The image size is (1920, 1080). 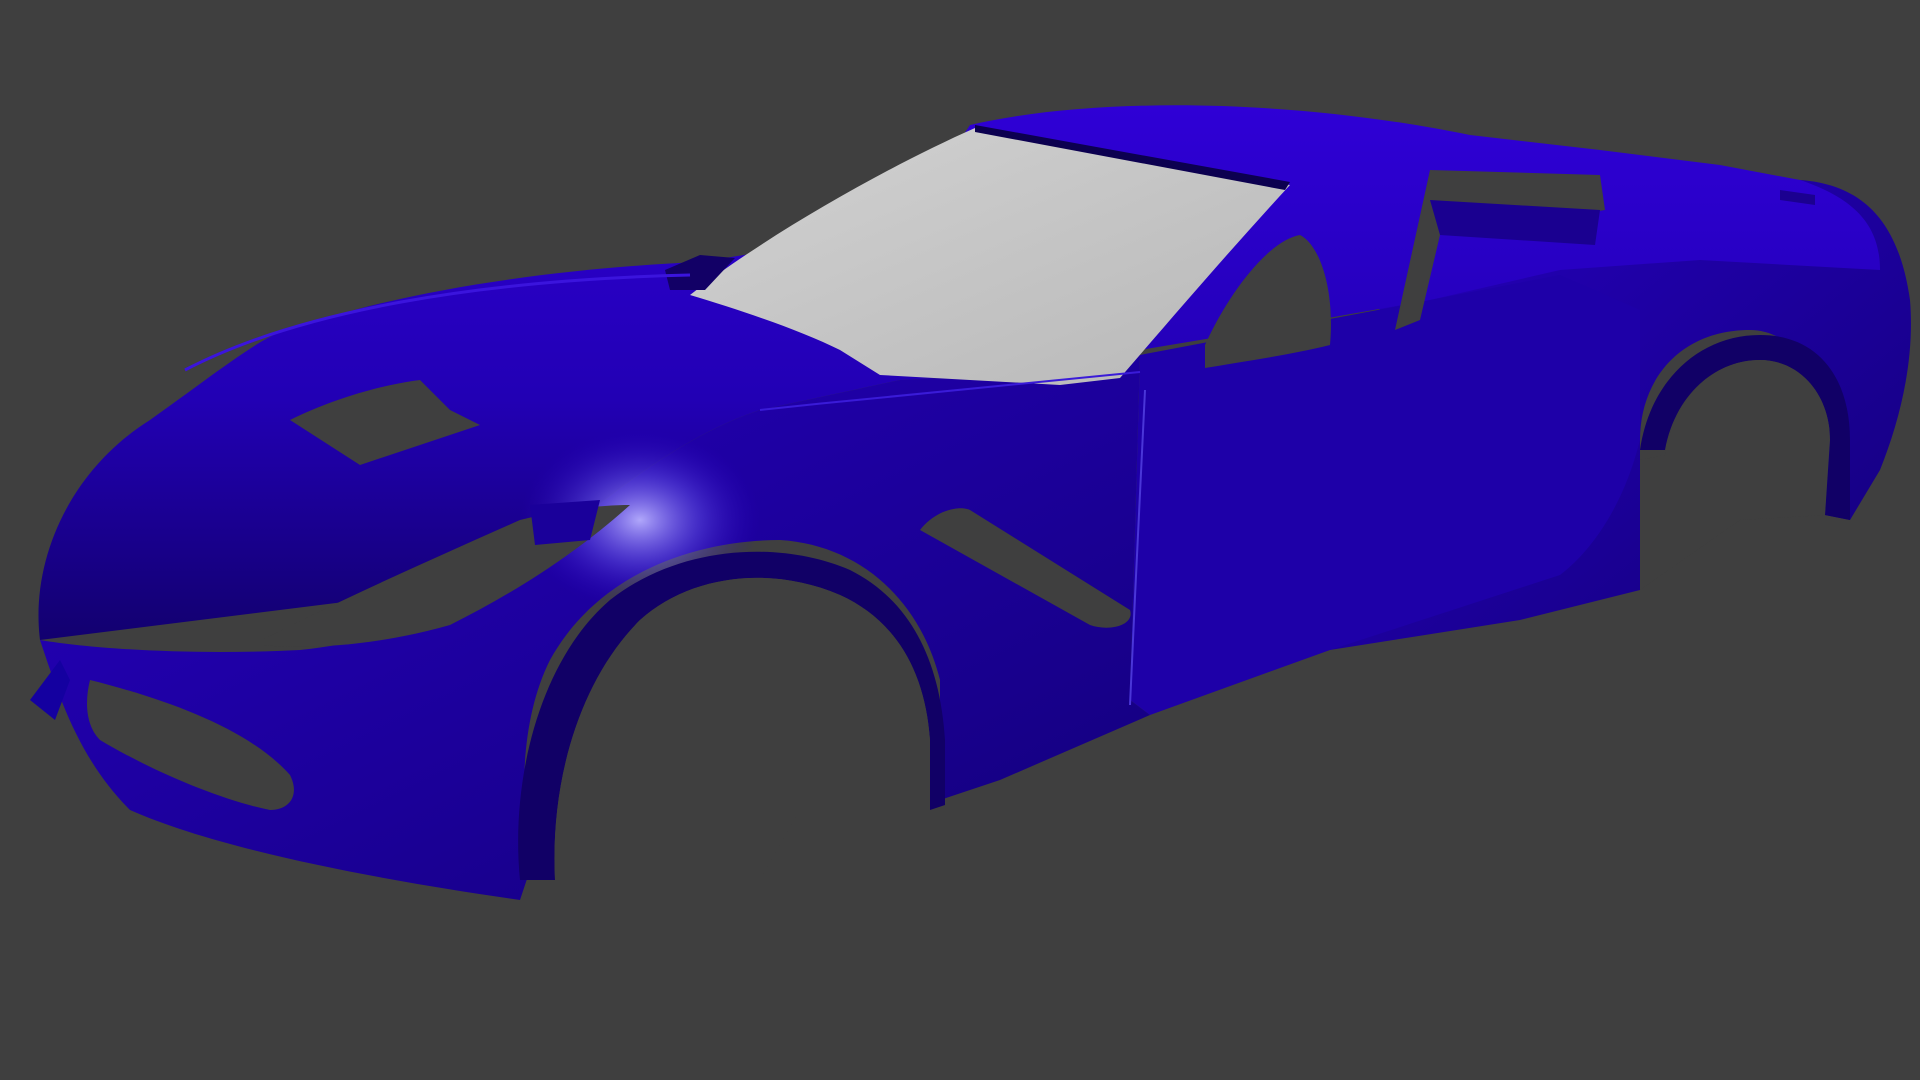 I want to click on door-panel, so click(x=1385, y=495).